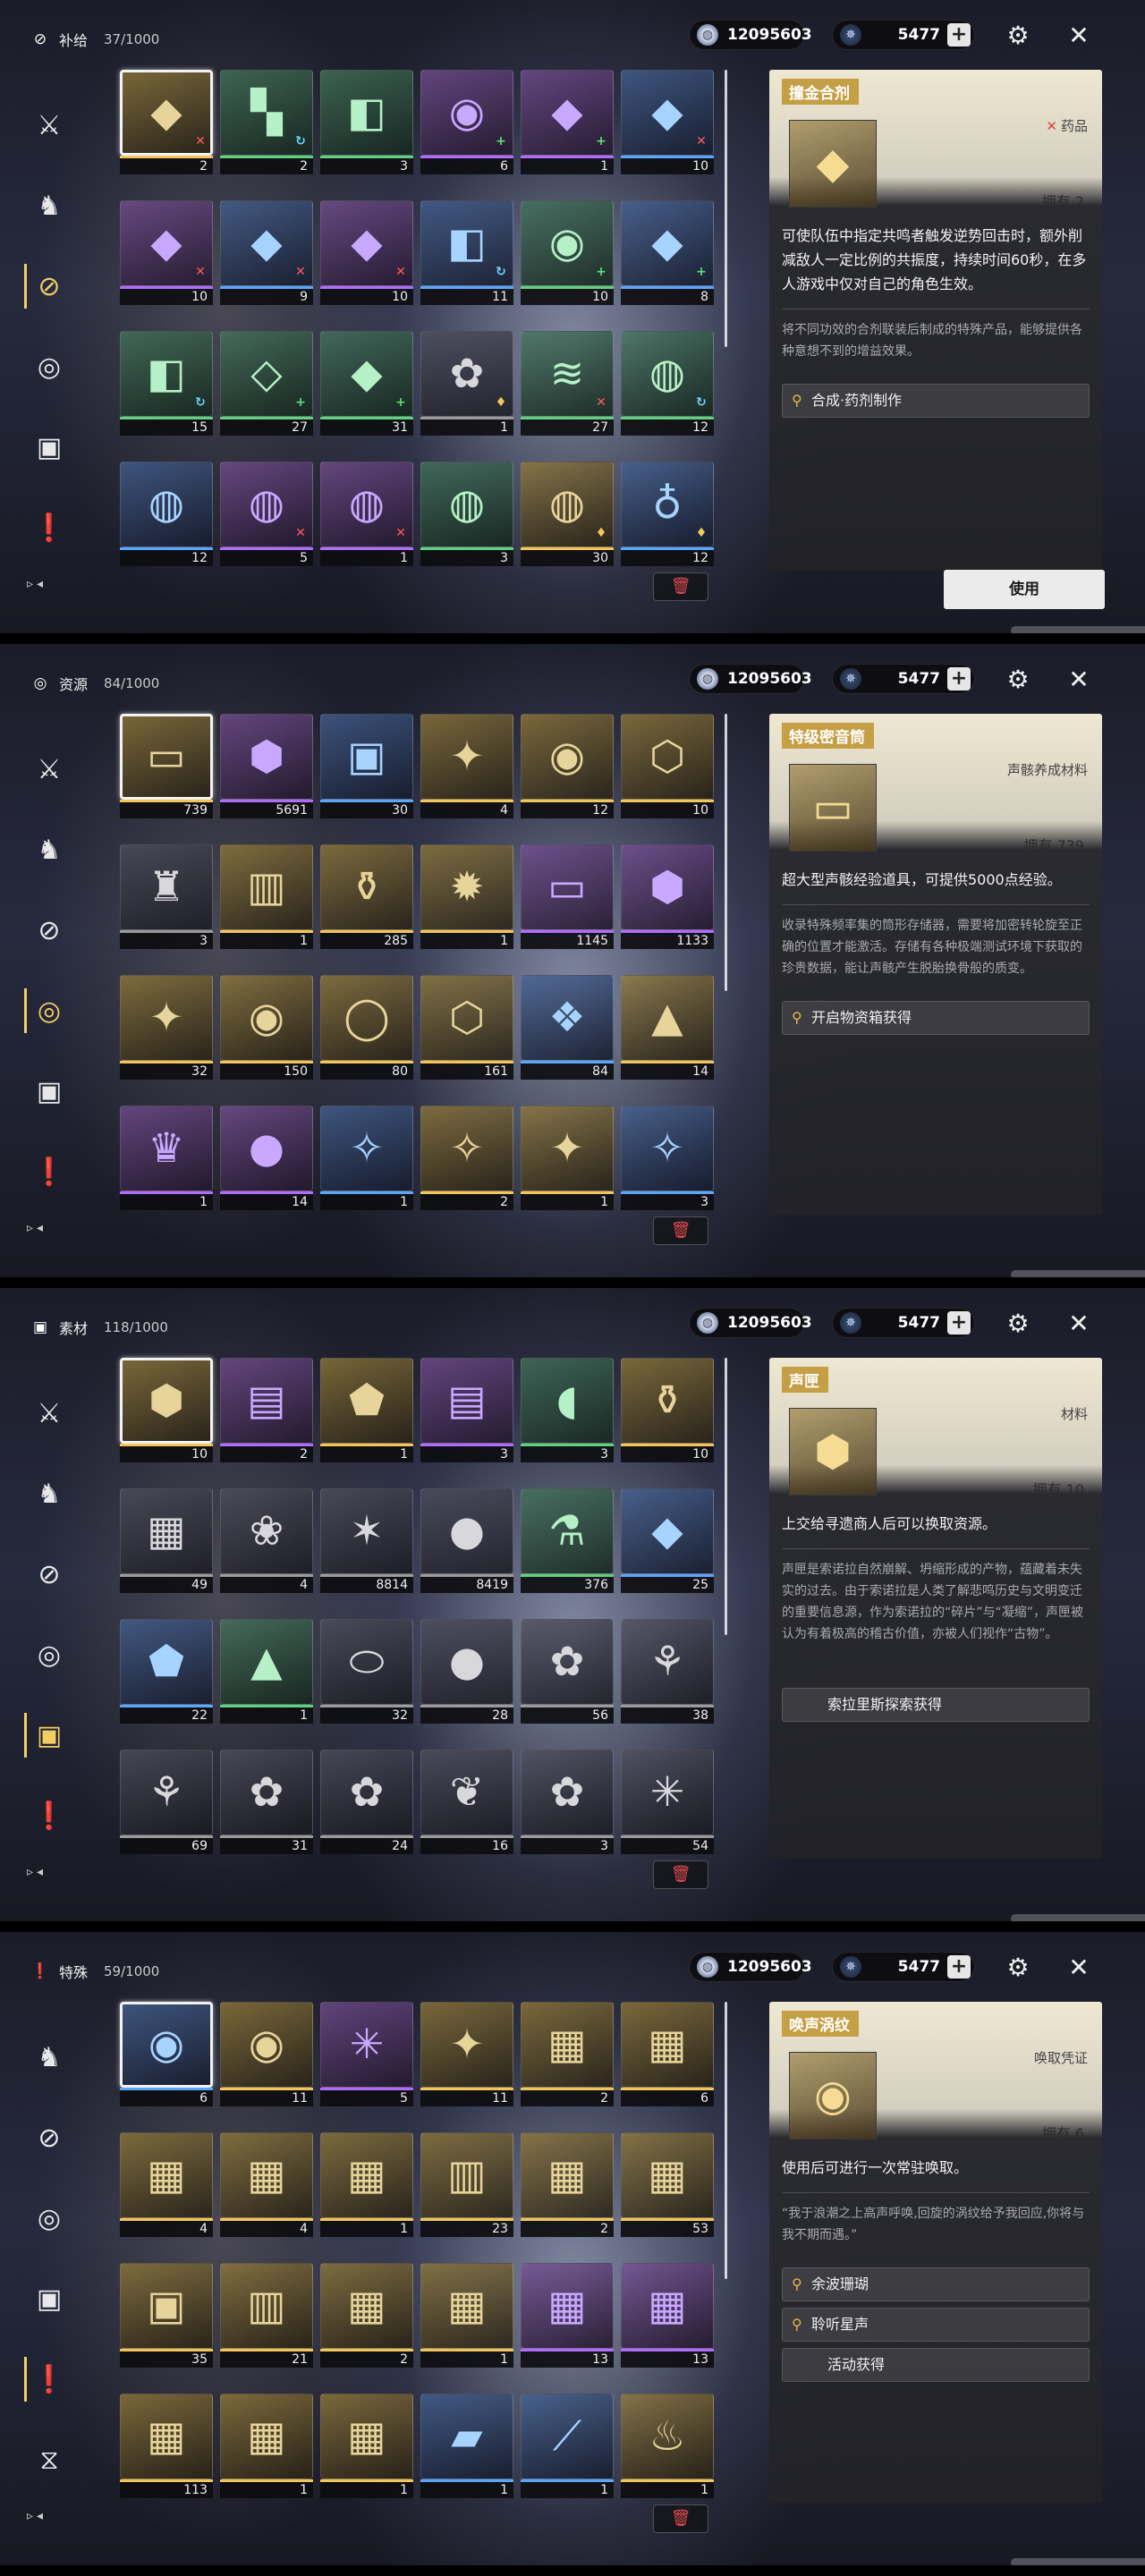 The height and width of the screenshot is (2576, 1145). What do you see at coordinates (466, 766) in the screenshot?
I see `item-slot: ✦ 4` at bounding box center [466, 766].